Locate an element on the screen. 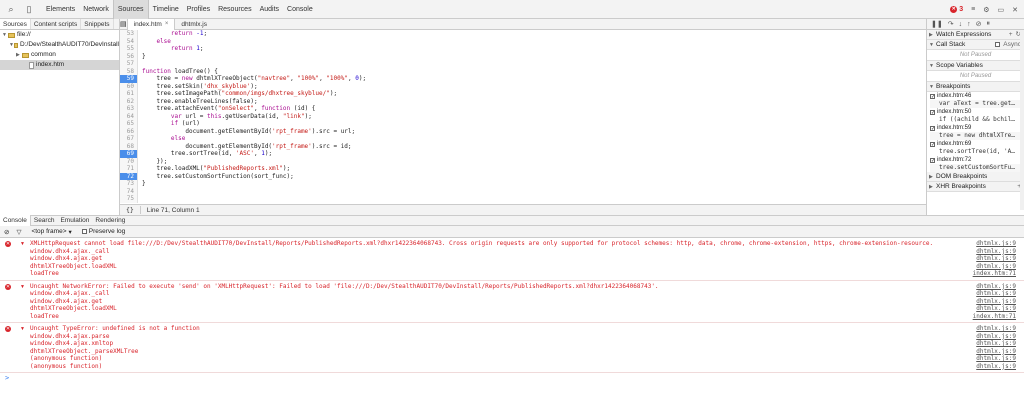 The height and width of the screenshot is (393, 1024). source-link: index.htm:71 is located at coordinates (994, 274).